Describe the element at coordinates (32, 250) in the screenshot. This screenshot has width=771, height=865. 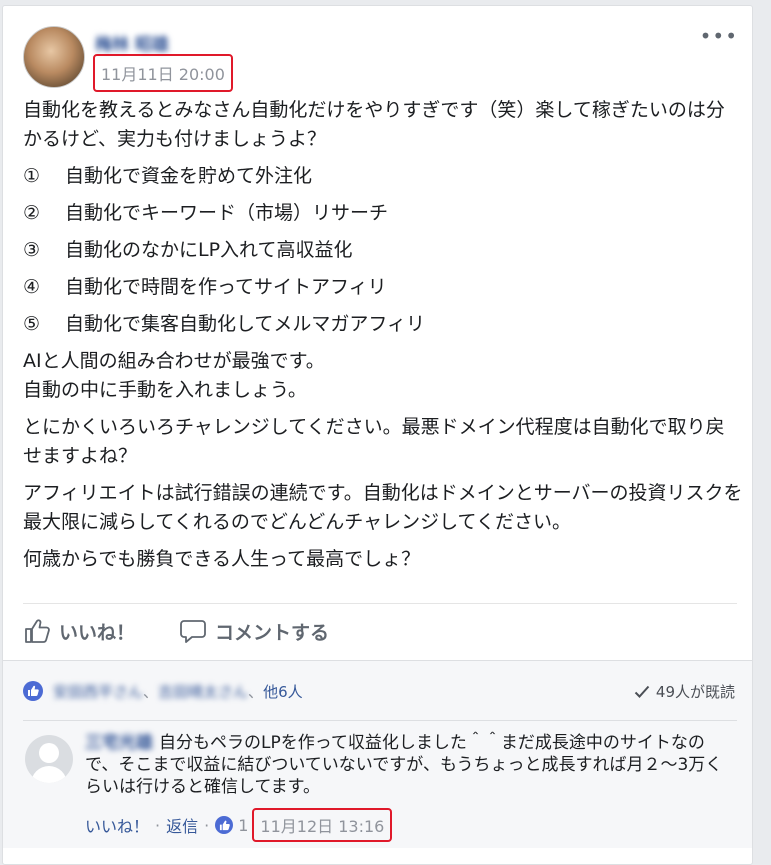
I see `list-number: ③` at that location.